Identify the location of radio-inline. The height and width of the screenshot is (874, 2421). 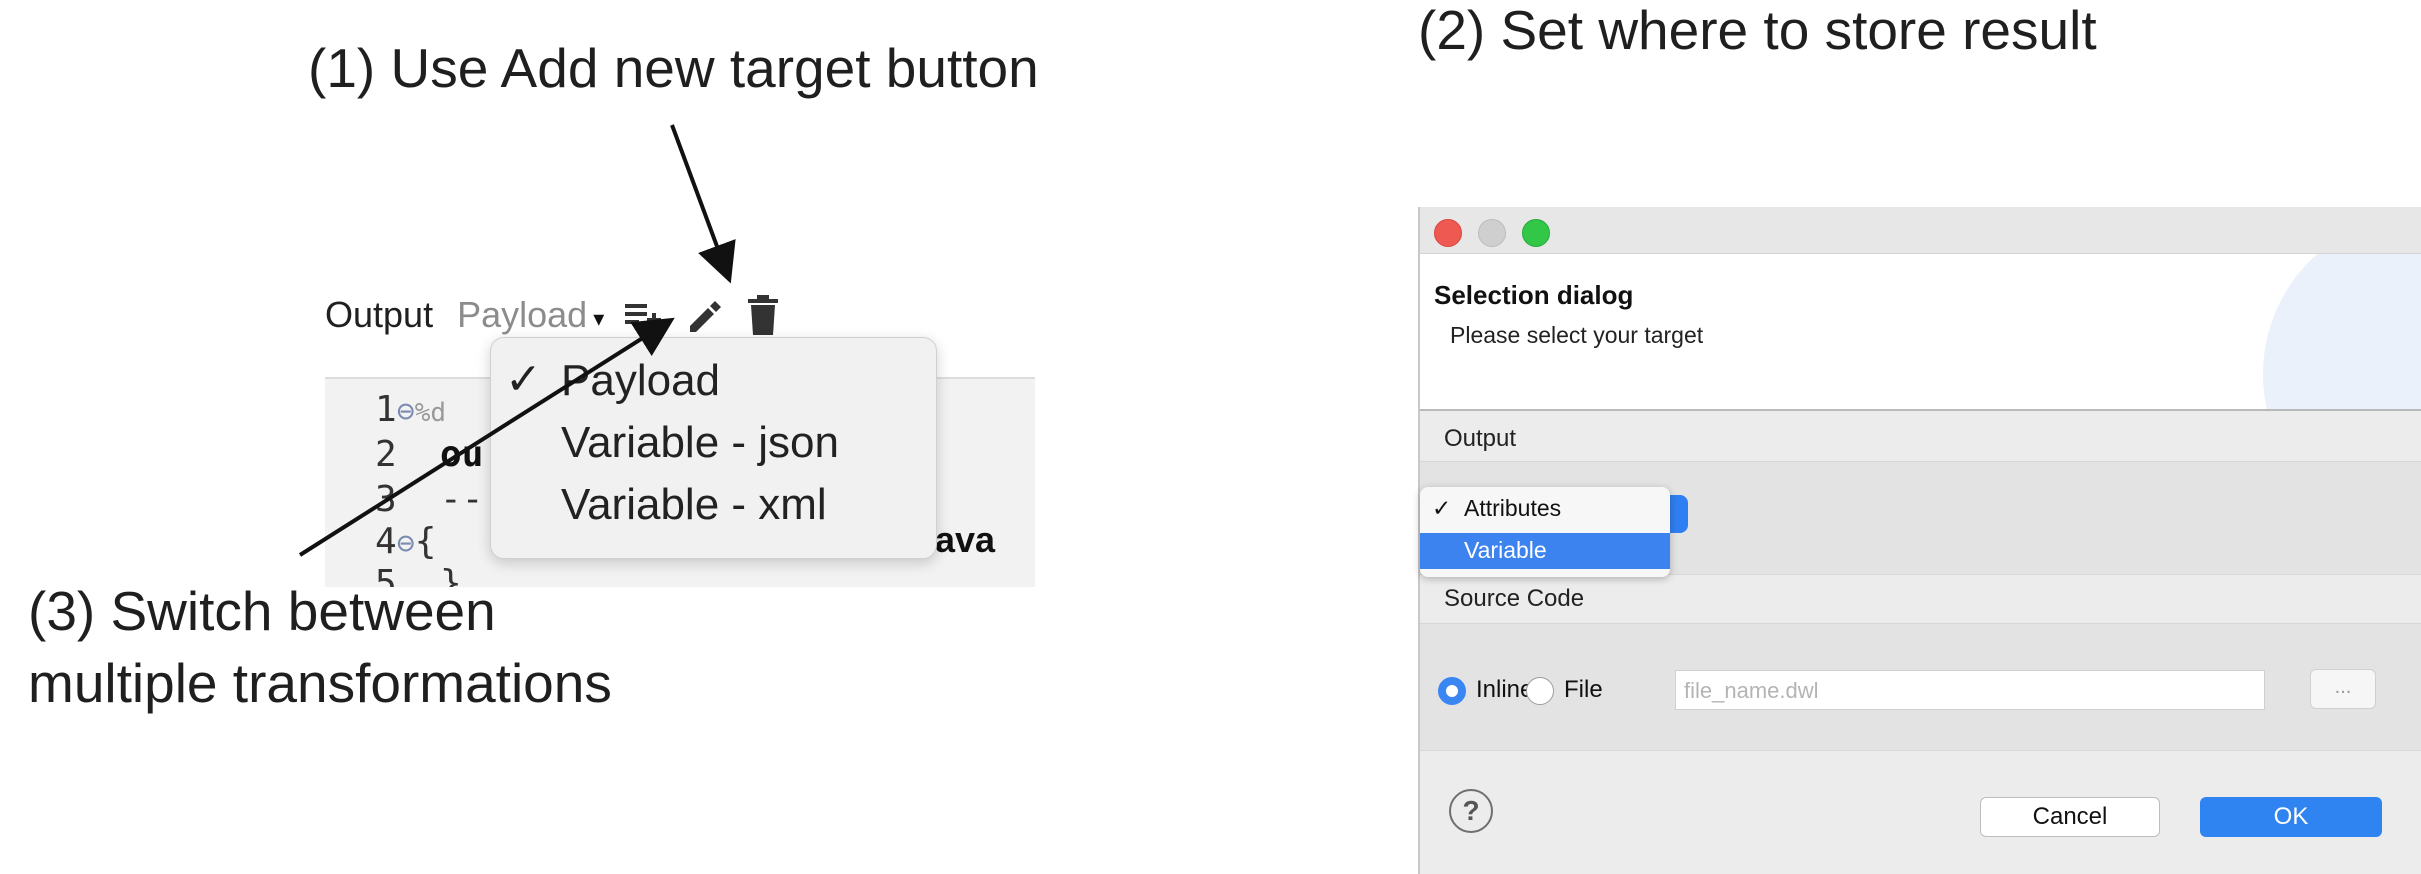
(1452, 691).